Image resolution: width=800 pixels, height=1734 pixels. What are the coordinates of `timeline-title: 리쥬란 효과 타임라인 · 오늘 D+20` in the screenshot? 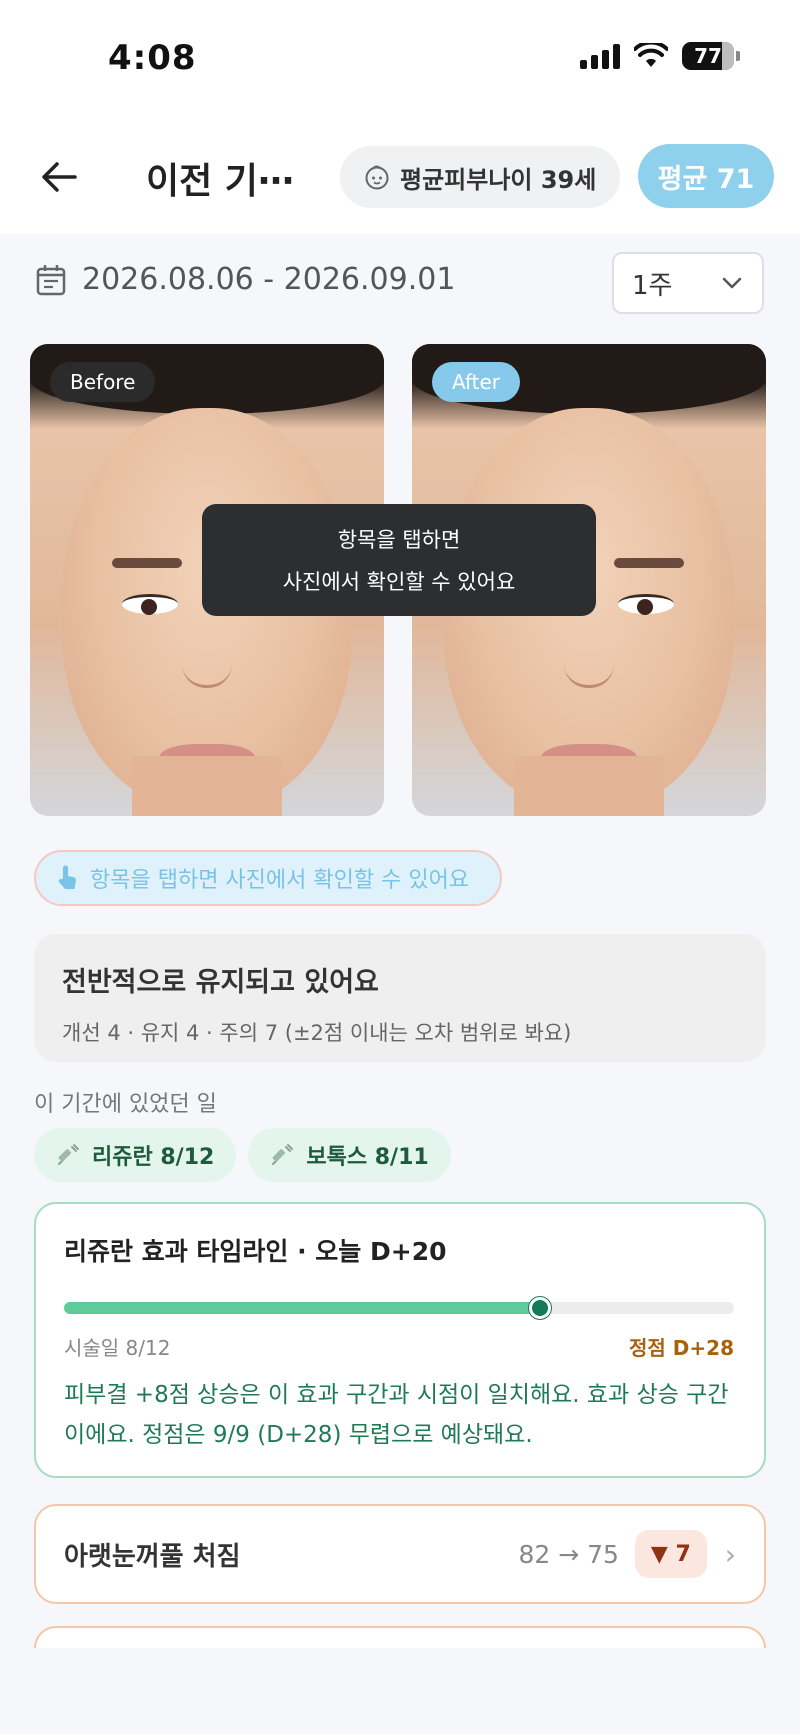 It's located at (255, 1251).